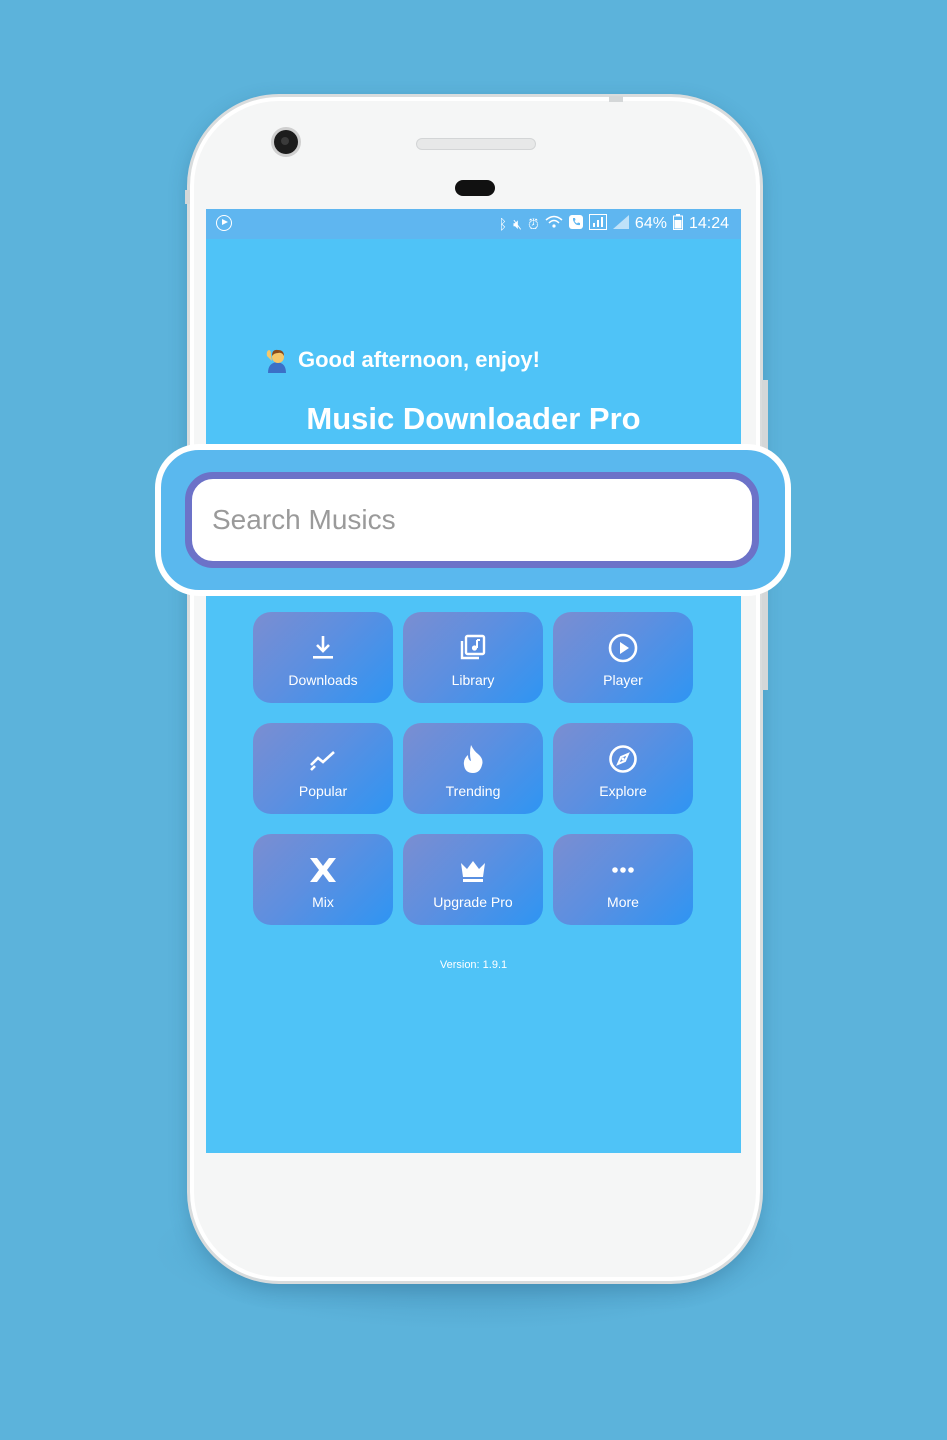  I want to click on crown-icon, so click(473, 871).